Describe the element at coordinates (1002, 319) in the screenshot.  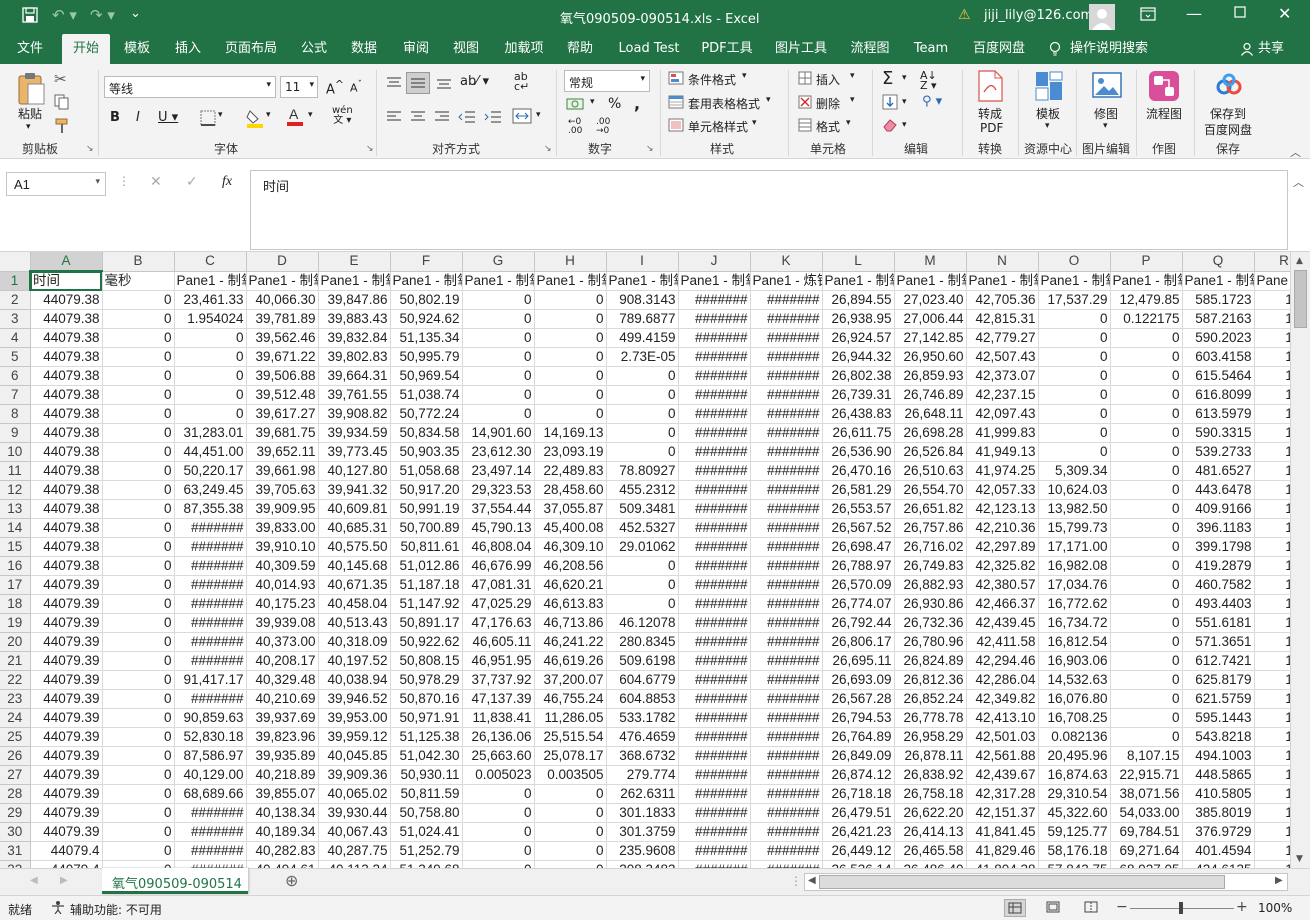
I see `cell: 42,815.31` at that location.